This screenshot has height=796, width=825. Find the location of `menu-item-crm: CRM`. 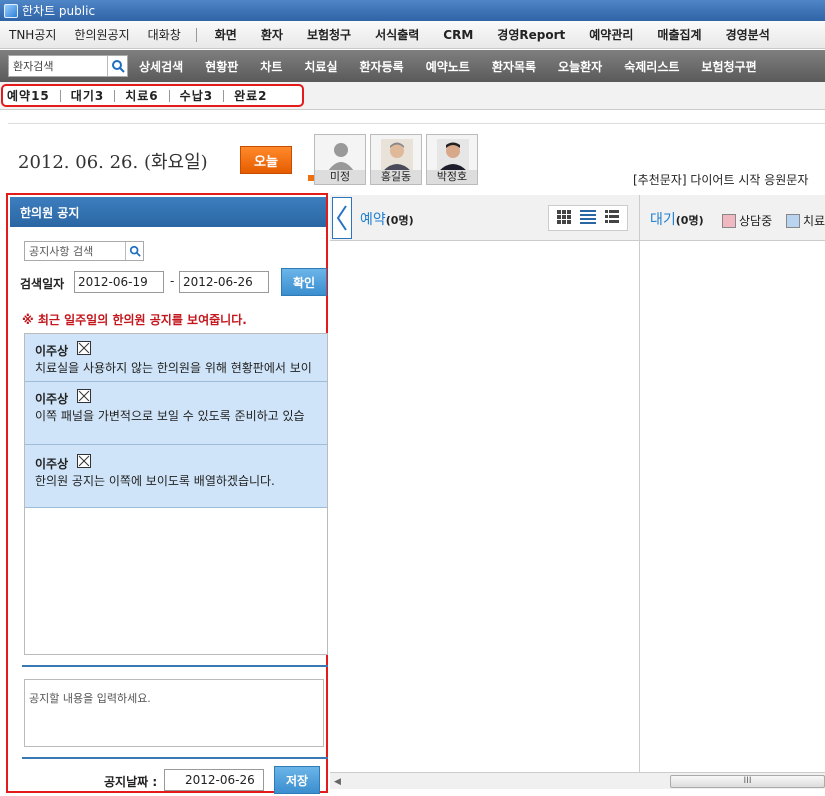

menu-item-crm: CRM is located at coordinates (458, 35).